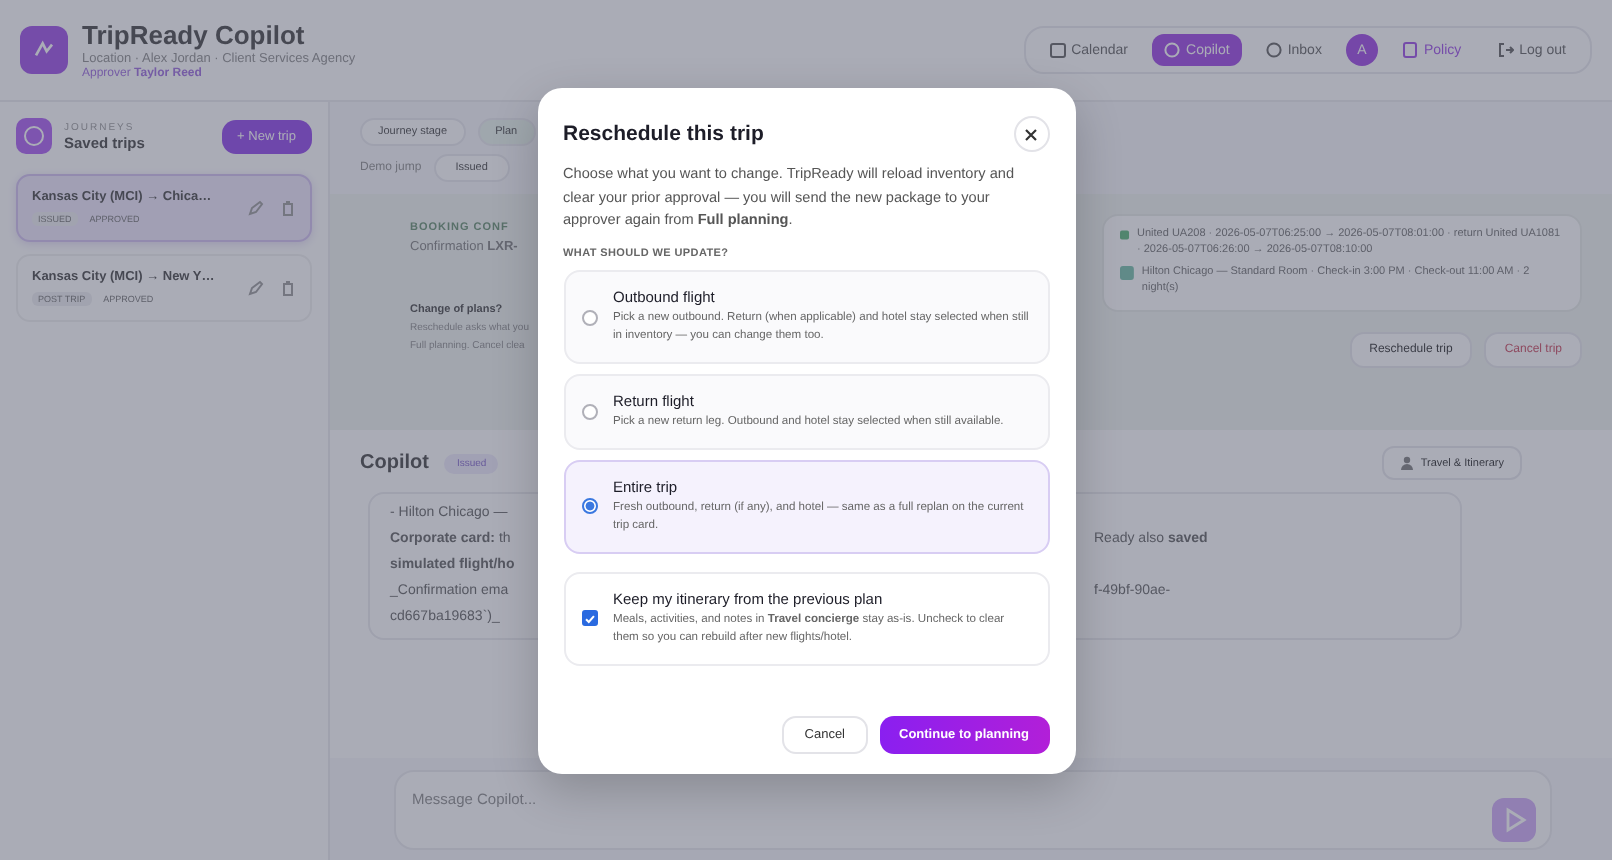  I want to click on calendar-icon, so click(1057, 50).